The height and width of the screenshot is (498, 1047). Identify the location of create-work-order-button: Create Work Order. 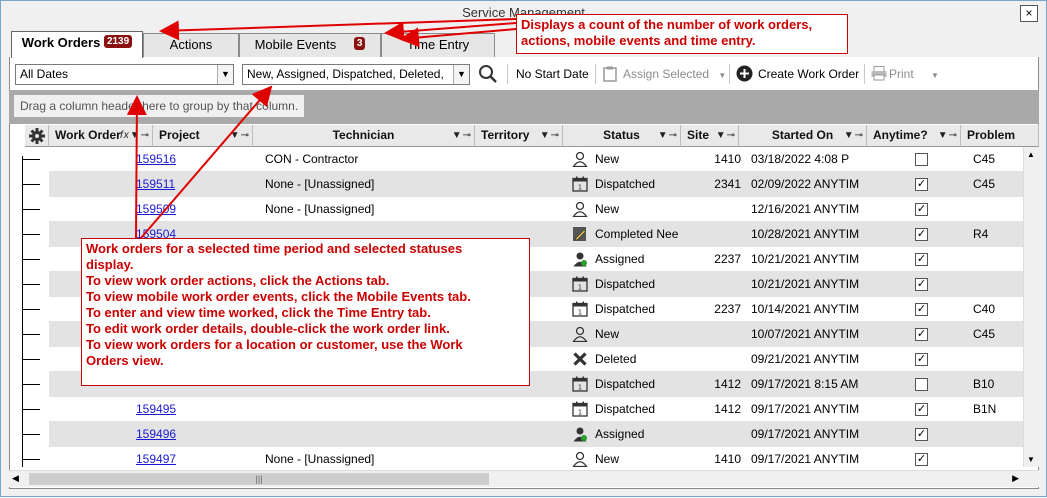
(808, 74).